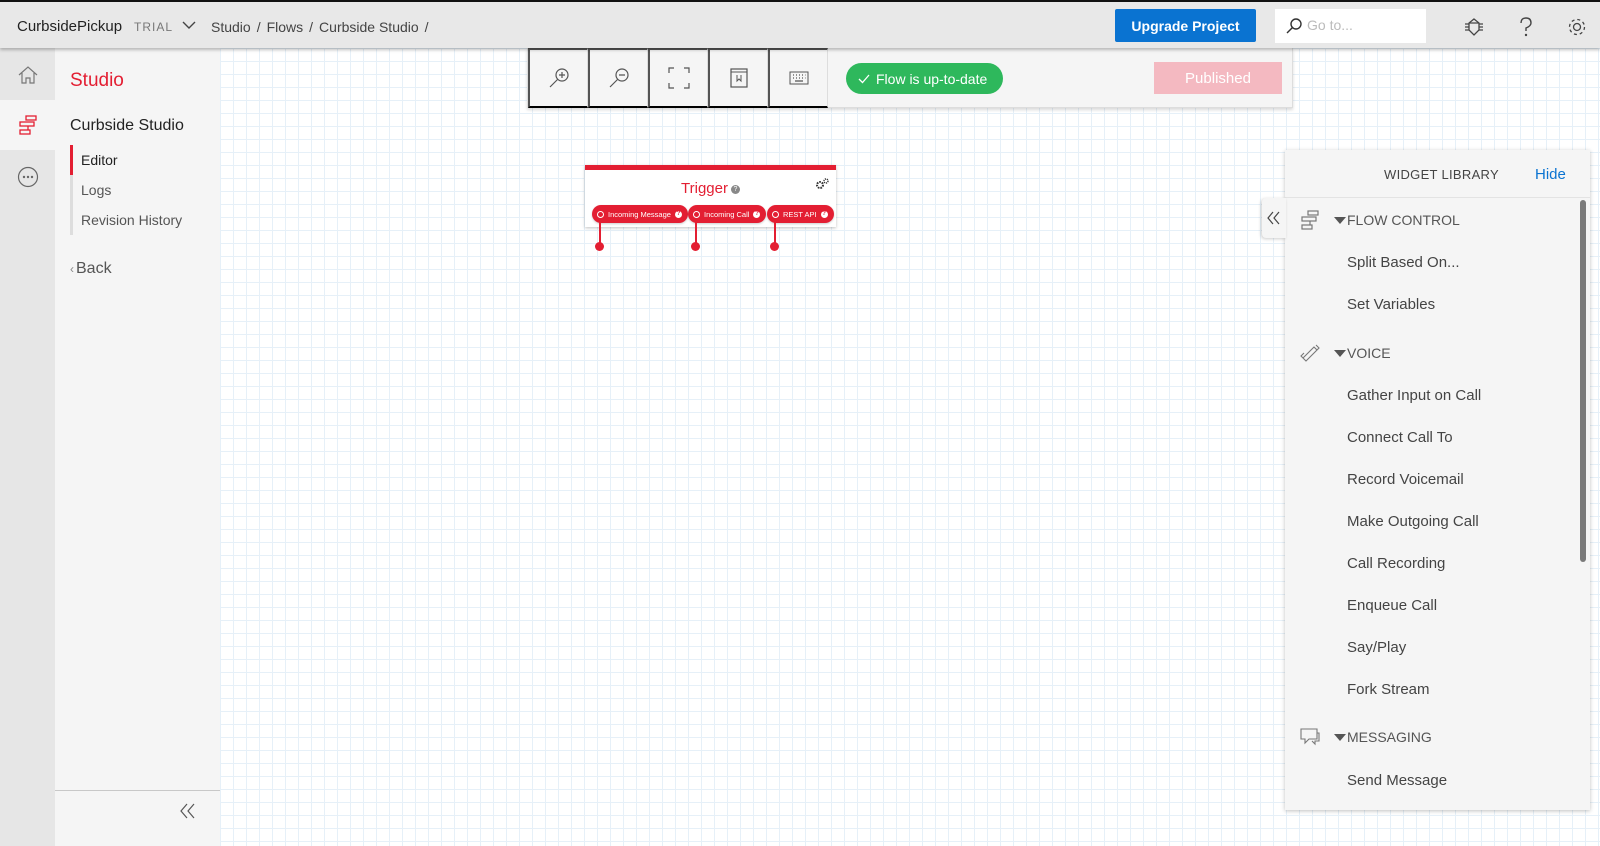 The height and width of the screenshot is (846, 1600). I want to click on widget-item: Enqueue Call, so click(1392, 605).